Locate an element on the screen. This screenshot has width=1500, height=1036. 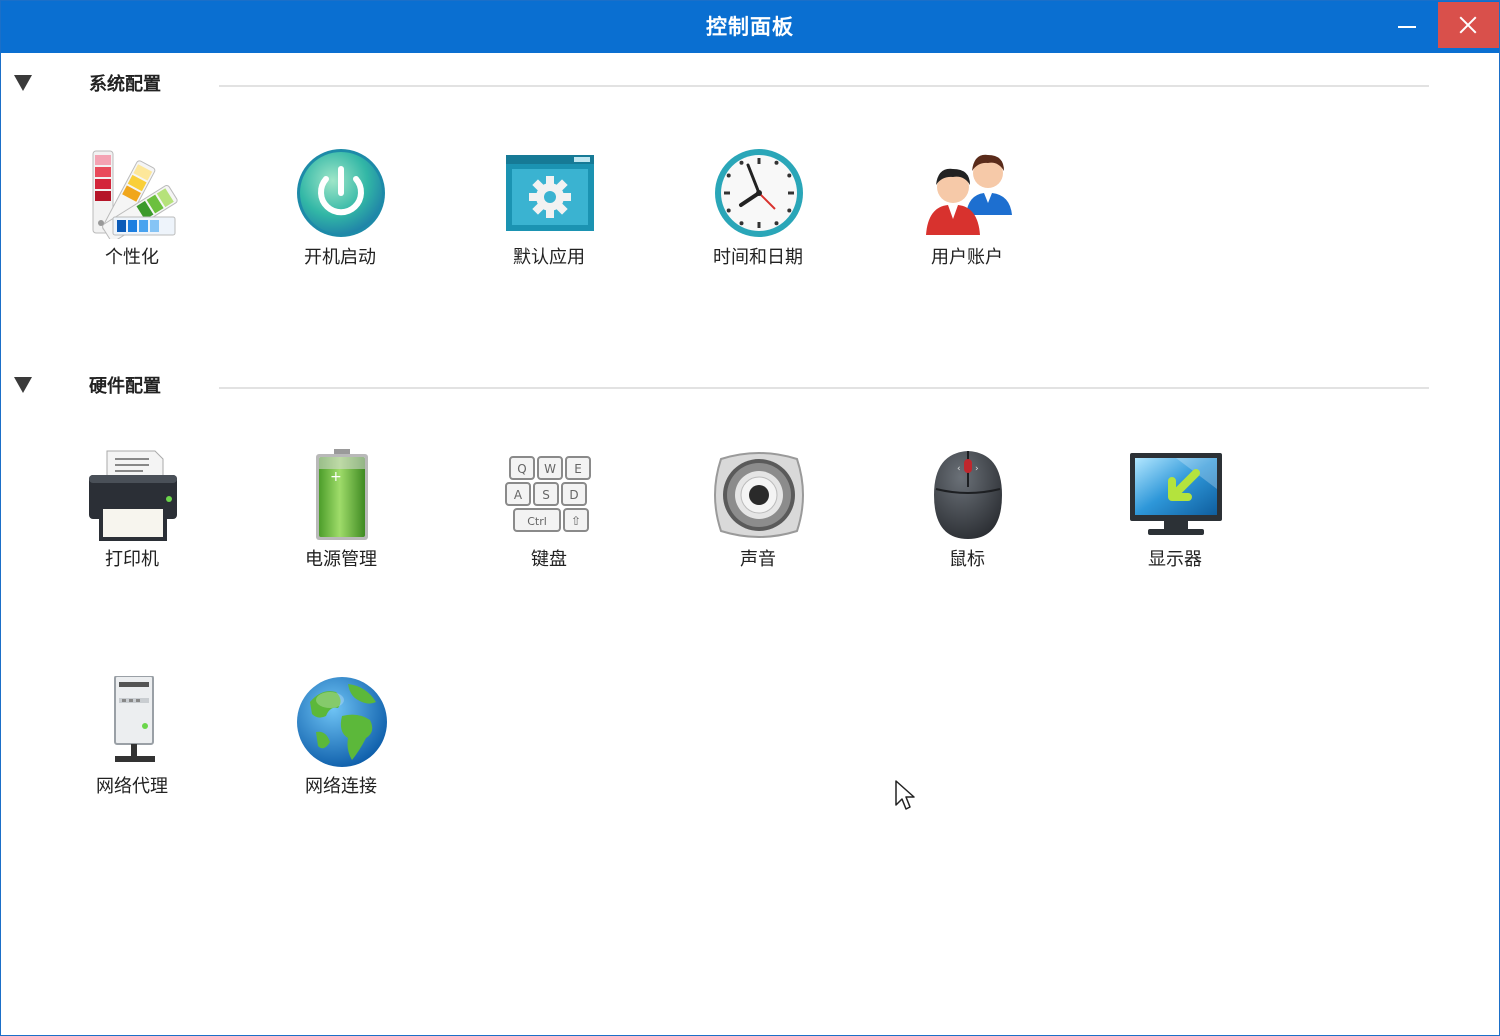
title-bar: 控制面板 is located at coordinates (750, 27).